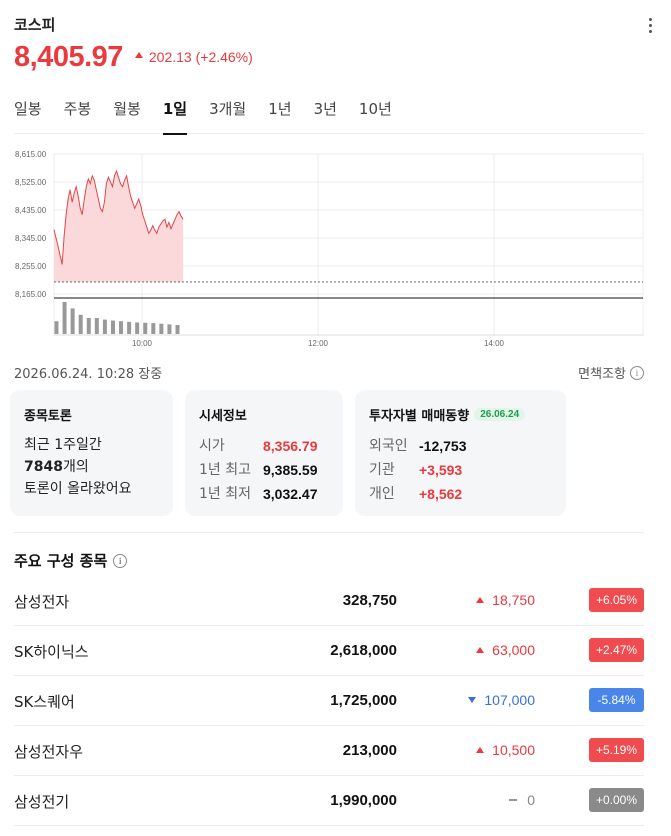  What do you see at coordinates (616, 600) in the screenshot?
I see `stock-rate-badge: +6.05%` at bounding box center [616, 600].